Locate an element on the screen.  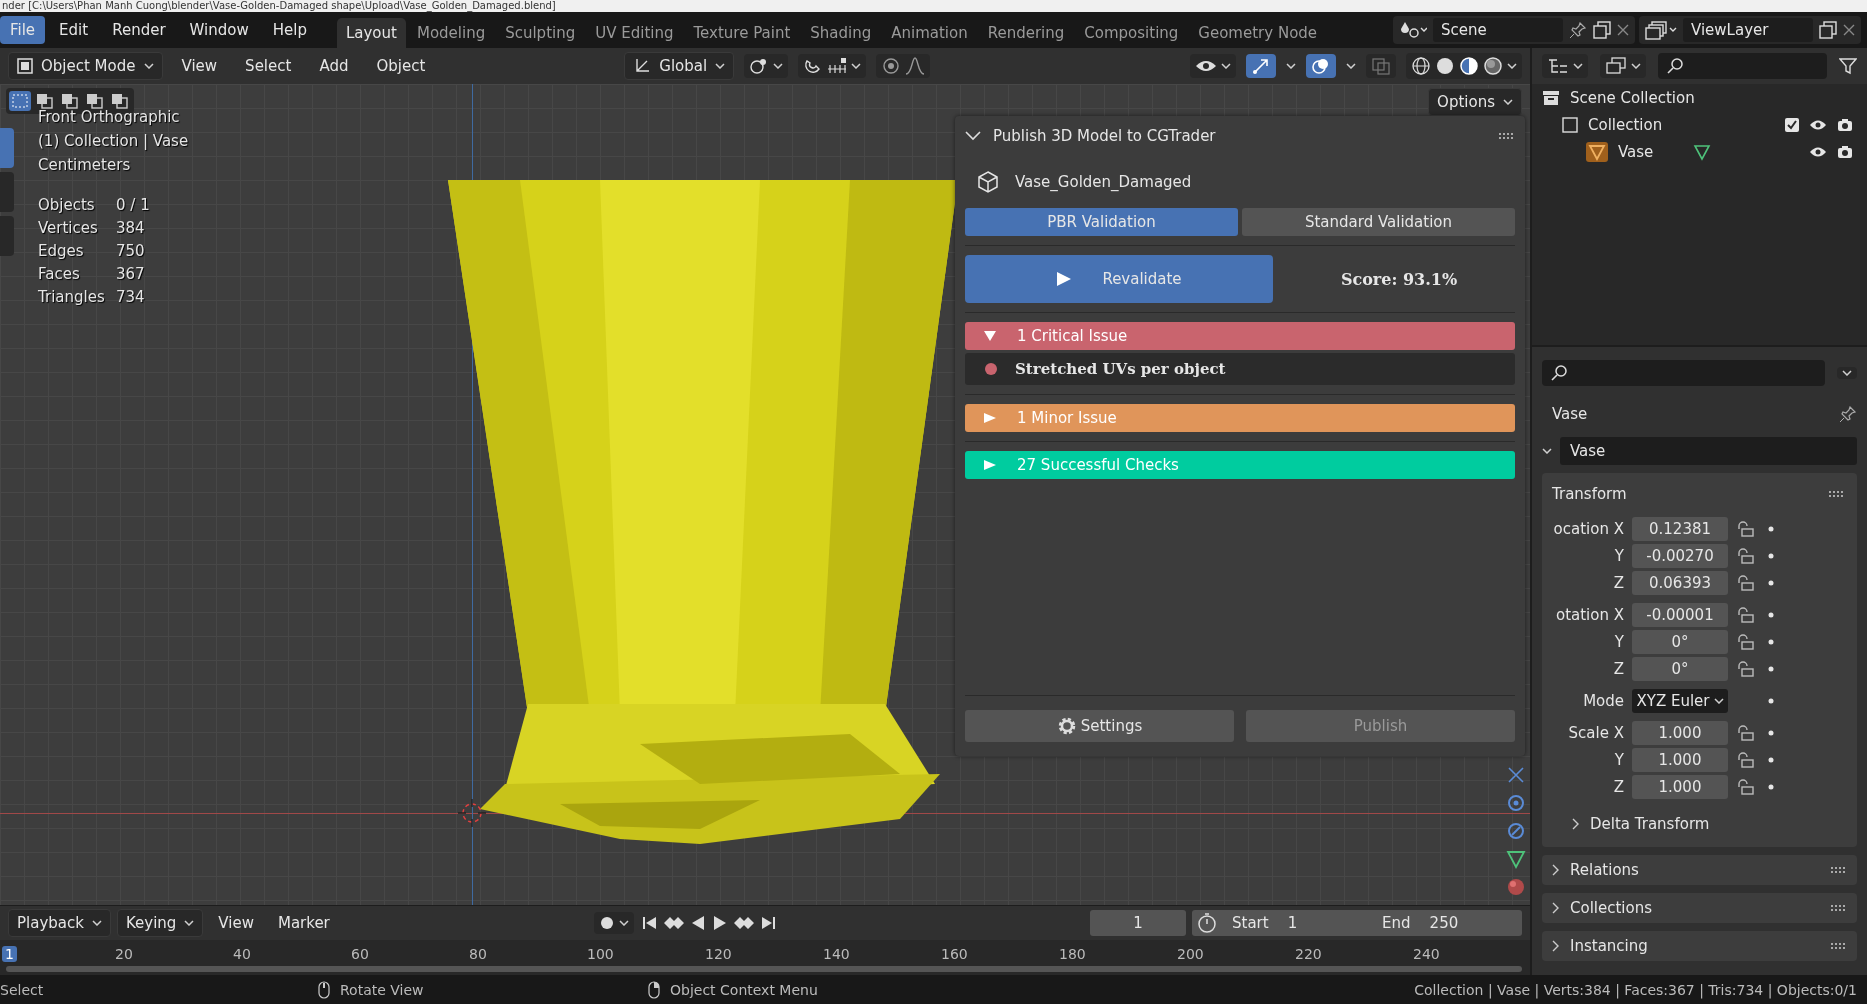
panel-header: Relations is located at coordinates (1699, 870).